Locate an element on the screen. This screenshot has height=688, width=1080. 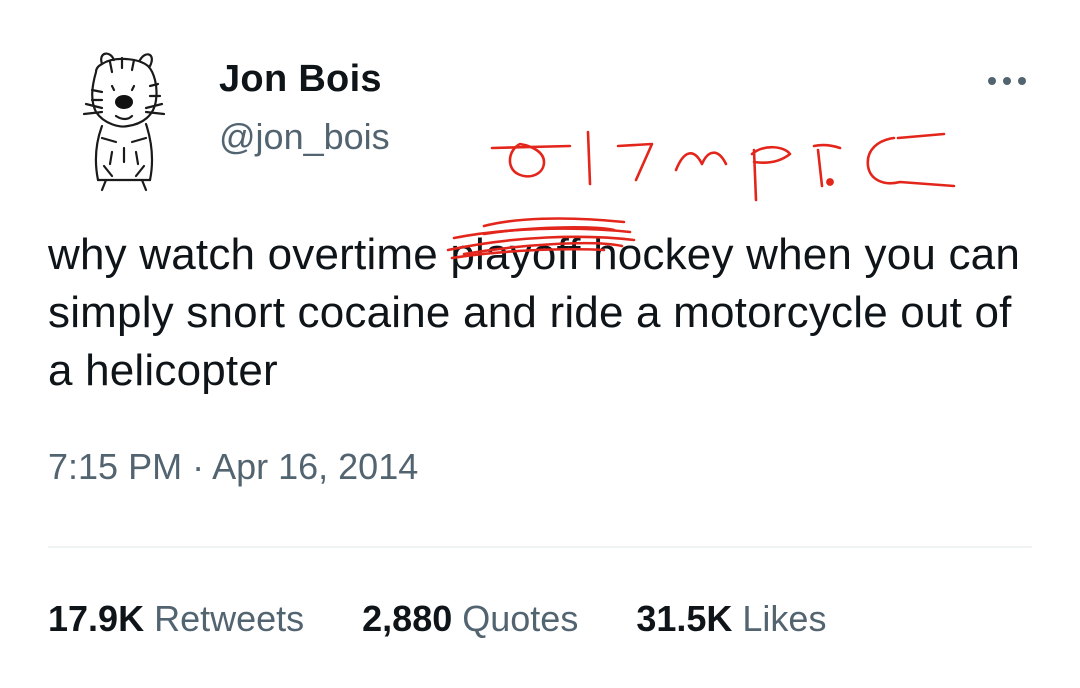
handwritten-annotation is located at coordinates (760, 165).